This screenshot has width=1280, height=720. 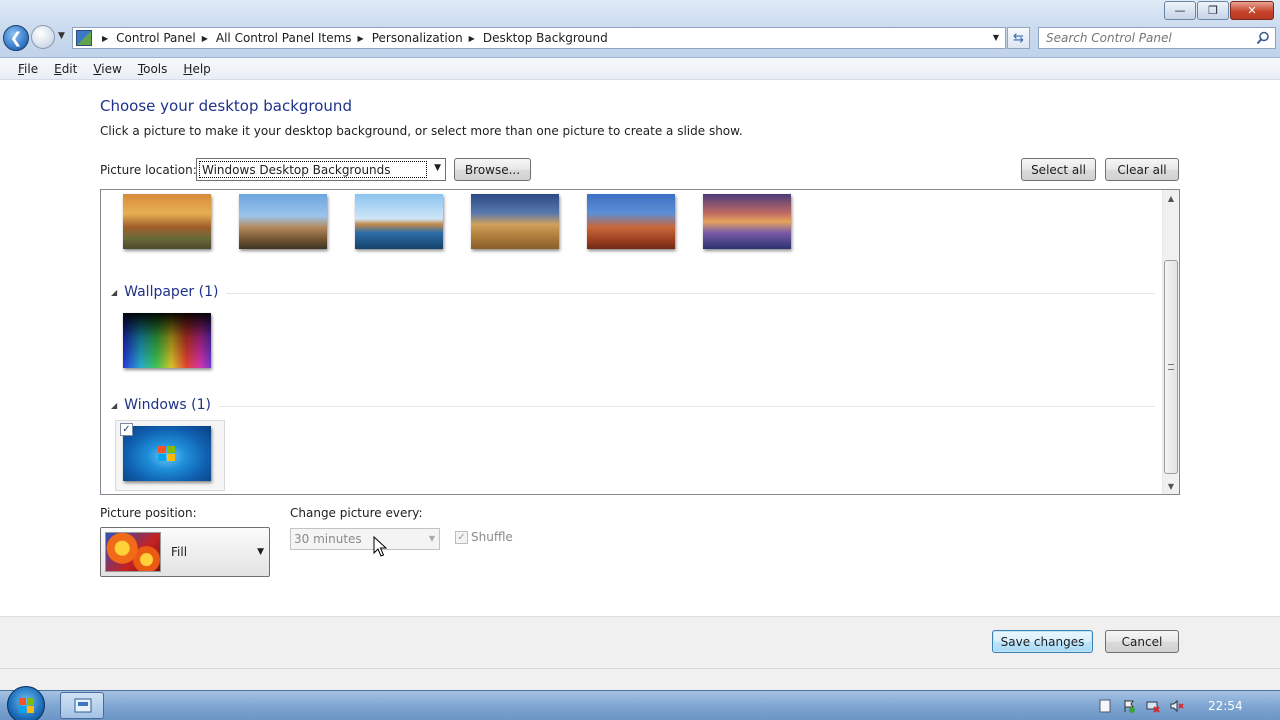 I want to click on change-picture-label: Change picture every:, so click(x=356, y=513).